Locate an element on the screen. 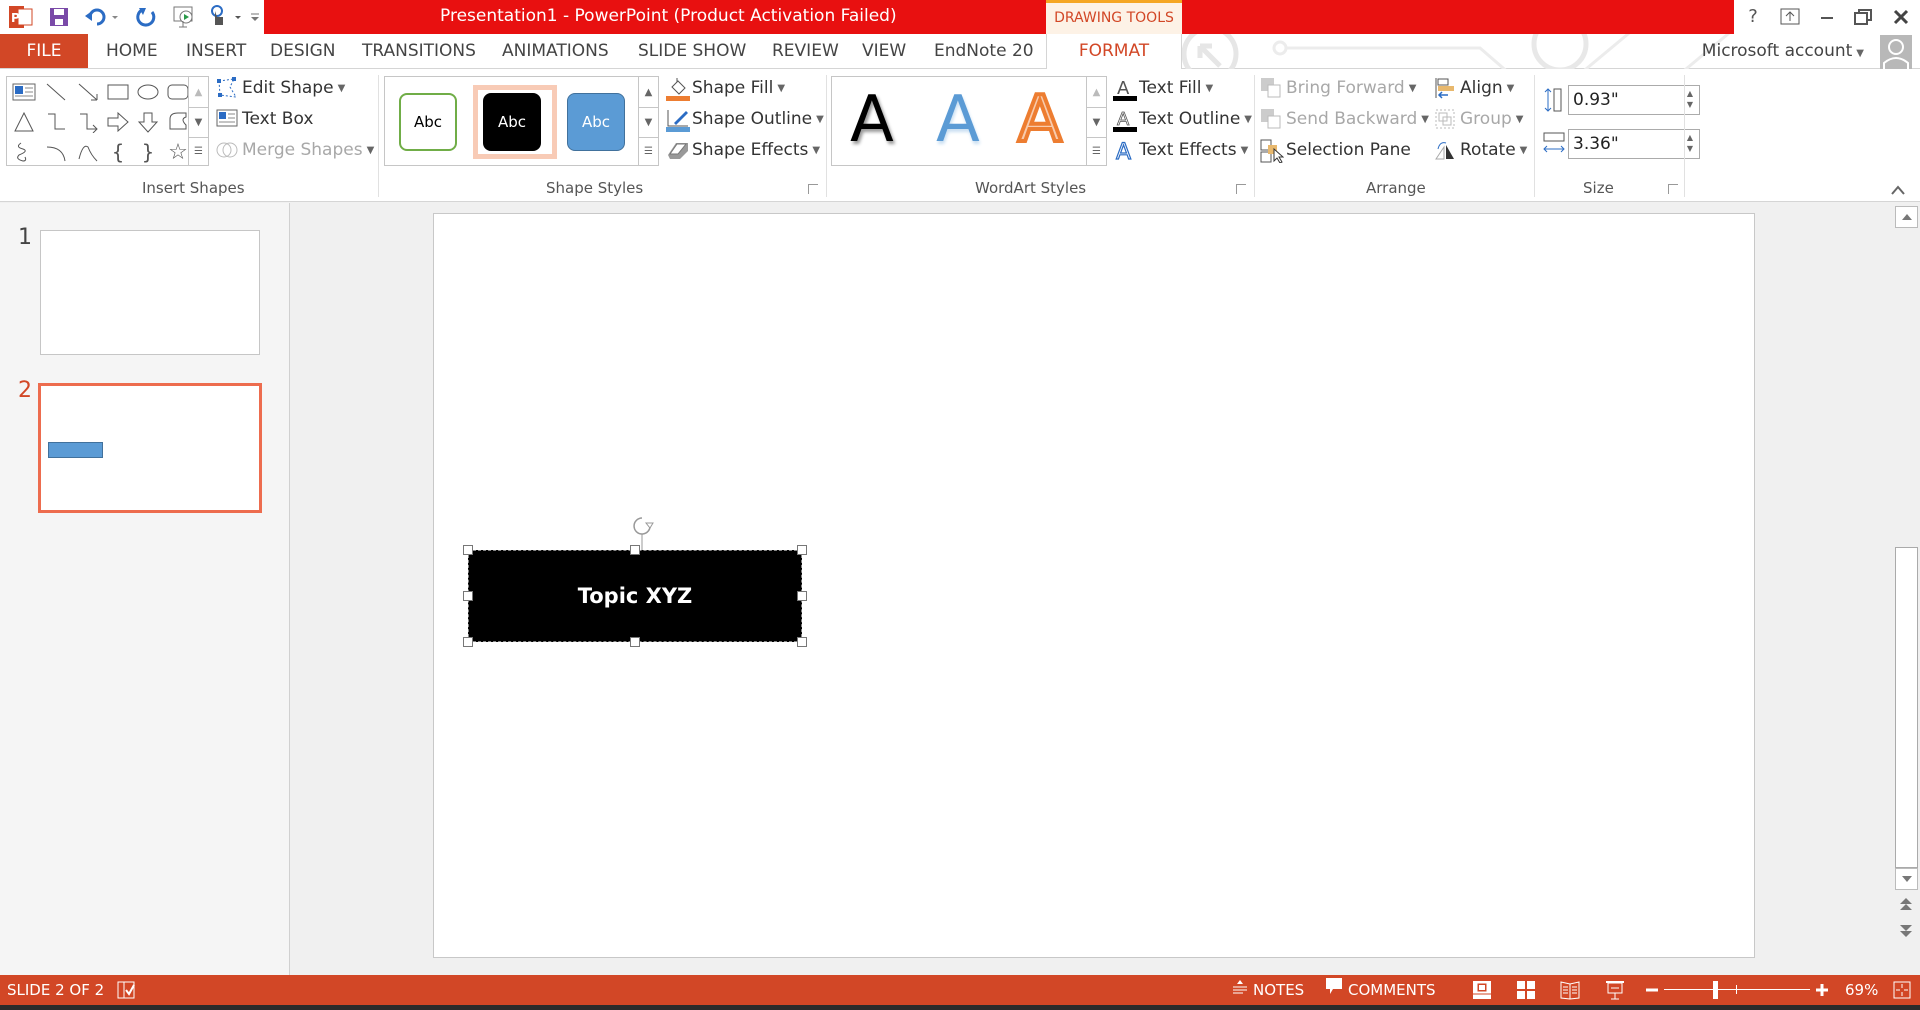  wordart-styles-gallery: A A A ▲ ▼ ☰ is located at coordinates (969, 121).